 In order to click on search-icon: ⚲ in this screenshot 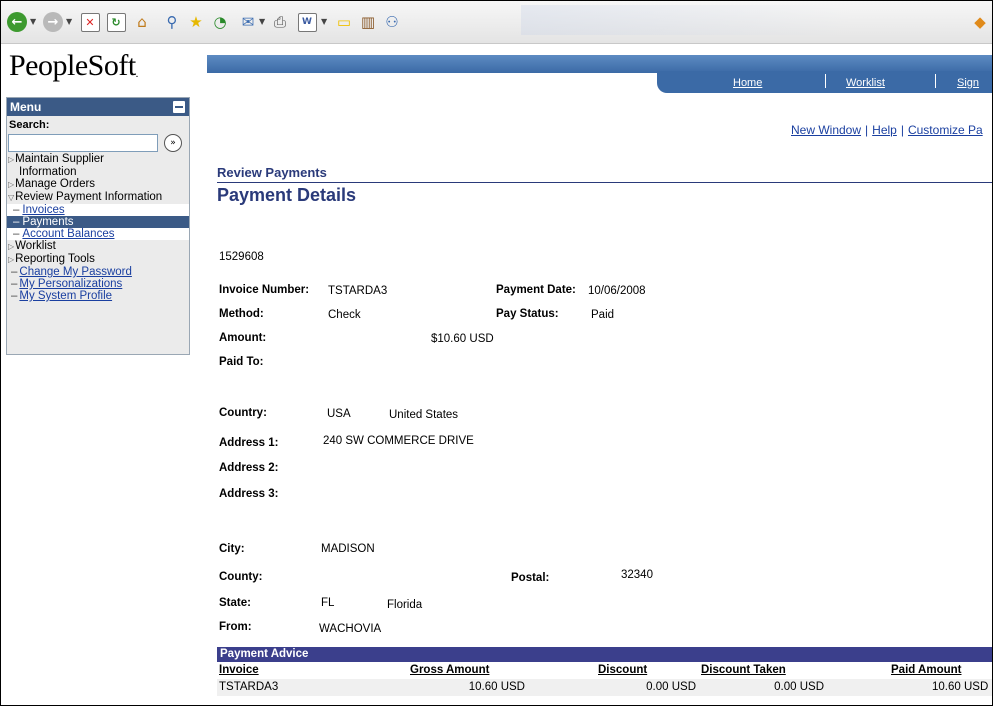, I will do `click(172, 22)`.